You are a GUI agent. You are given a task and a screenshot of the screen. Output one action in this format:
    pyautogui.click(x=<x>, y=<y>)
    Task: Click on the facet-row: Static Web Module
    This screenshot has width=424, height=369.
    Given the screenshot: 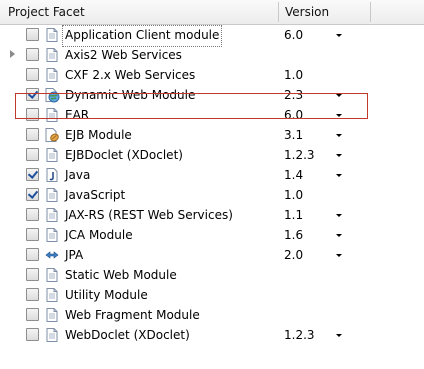 What is the action you would take?
    pyautogui.click(x=212, y=275)
    